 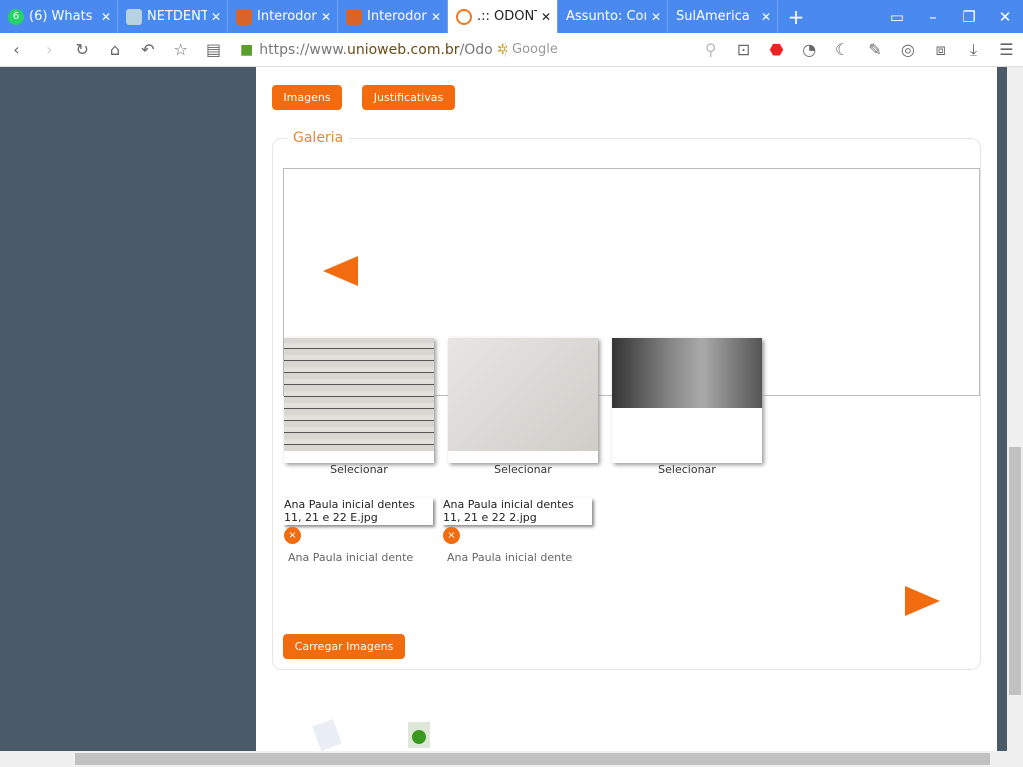 I want to click on tab-interodonto-2: Interodor ✕, so click(x=393, y=16).